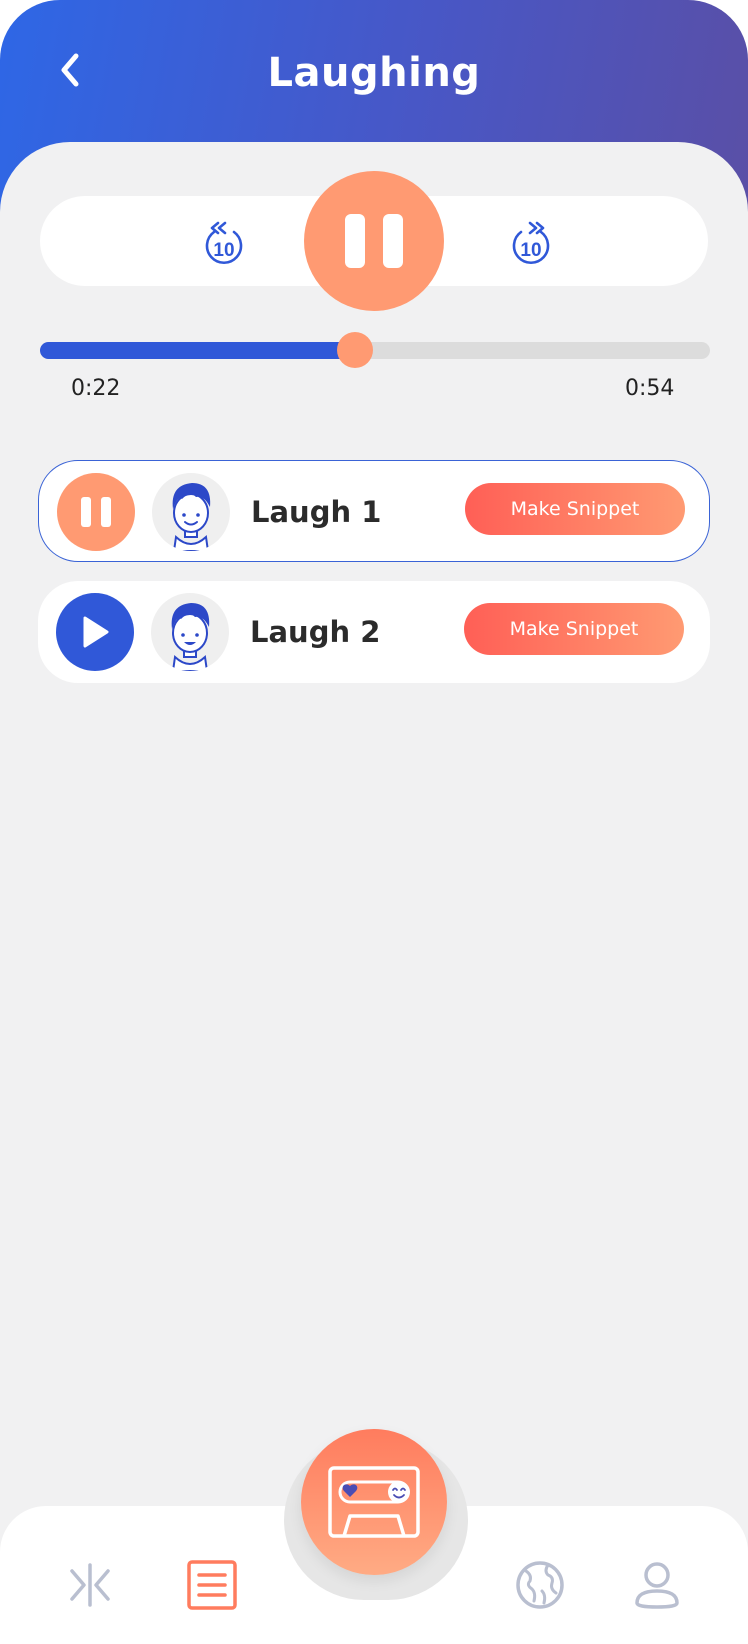 This screenshot has width=748, height=1644. I want to click on globe-icon, so click(540, 1585).